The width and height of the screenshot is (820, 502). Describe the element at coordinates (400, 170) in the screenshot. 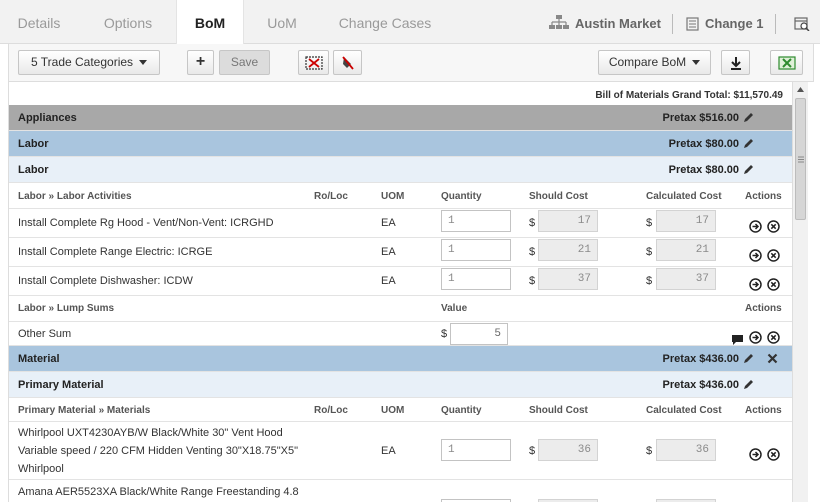

I see `subsection-labor: Labor Pretax $80.00` at that location.